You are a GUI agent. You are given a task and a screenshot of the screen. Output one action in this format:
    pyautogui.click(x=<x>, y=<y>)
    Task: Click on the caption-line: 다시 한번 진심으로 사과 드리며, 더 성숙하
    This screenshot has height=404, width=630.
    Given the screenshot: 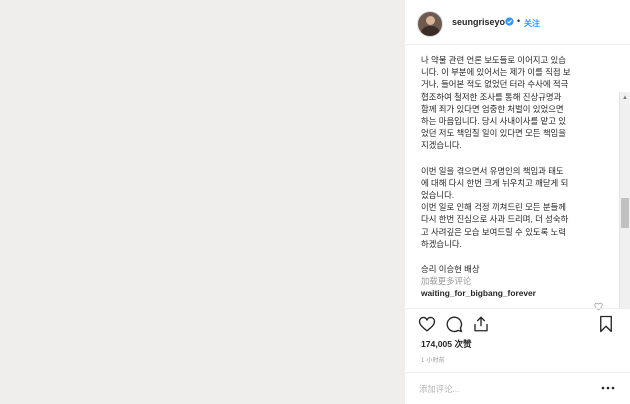 What is the action you would take?
    pyautogui.click(x=495, y=219)
    